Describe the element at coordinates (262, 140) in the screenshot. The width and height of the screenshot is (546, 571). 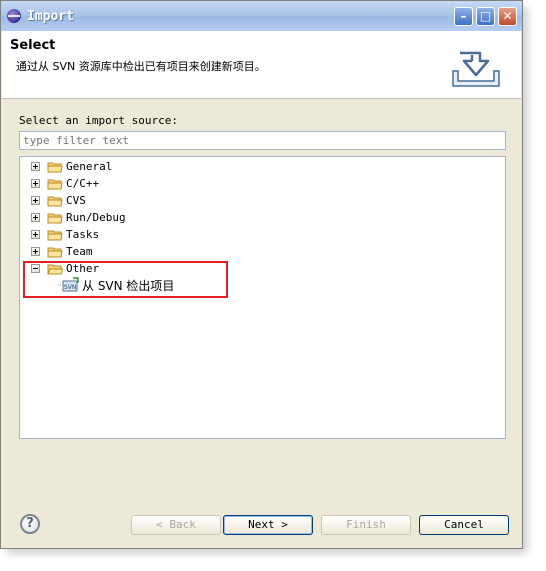
I see `filter-input` at that location.